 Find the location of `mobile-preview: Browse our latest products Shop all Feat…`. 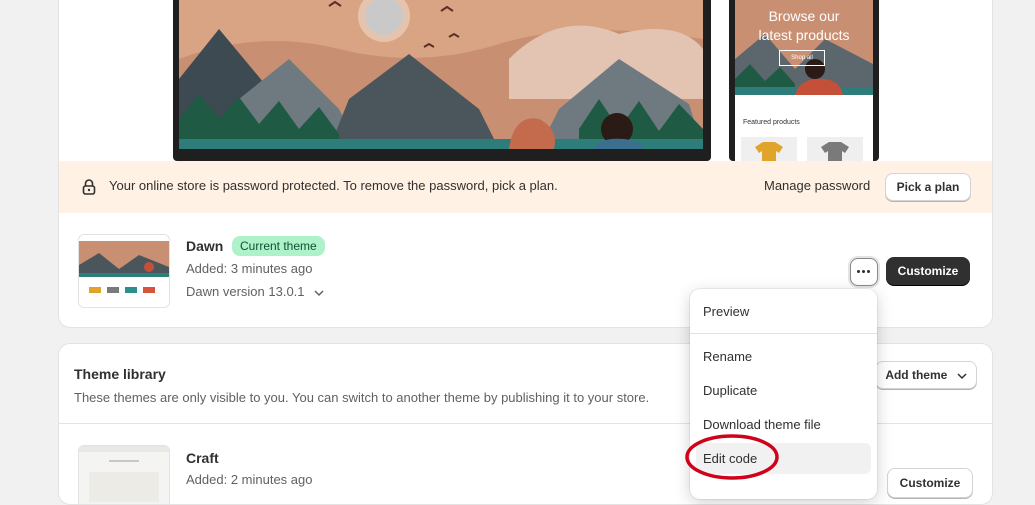

mobile-preview: Browse our latest products Shop all Feat… is located at coordinates (804, 80).